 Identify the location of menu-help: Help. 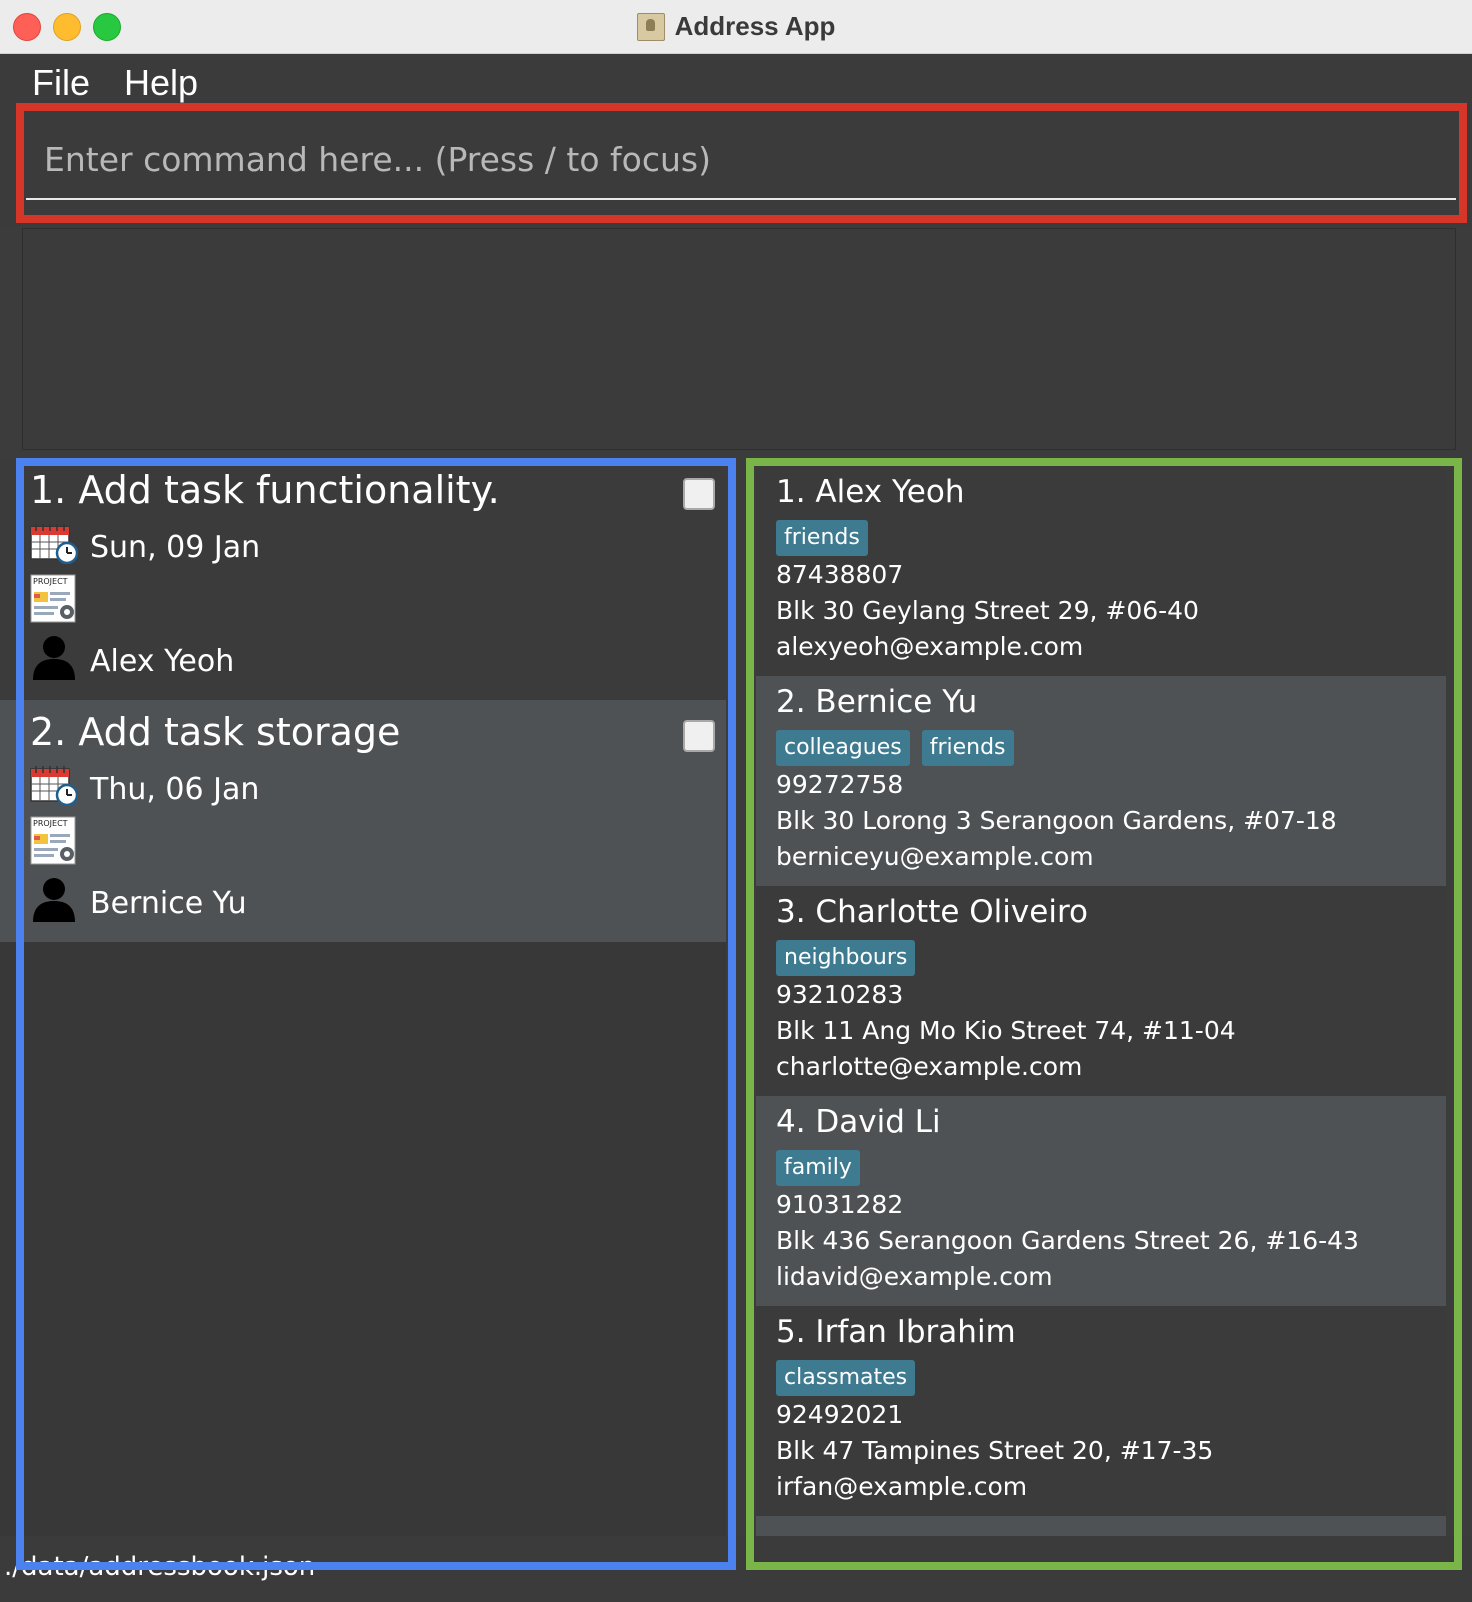
(161, 83).